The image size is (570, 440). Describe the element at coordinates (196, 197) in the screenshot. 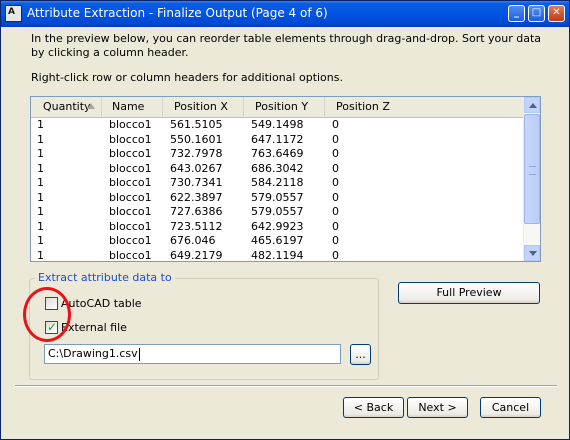

I see `position-x-cell: 622.3897` at that location.